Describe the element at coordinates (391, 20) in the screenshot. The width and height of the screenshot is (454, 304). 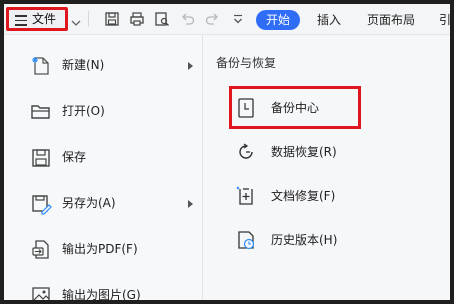
I see `tab-page-layout: 页面布局` at that location.